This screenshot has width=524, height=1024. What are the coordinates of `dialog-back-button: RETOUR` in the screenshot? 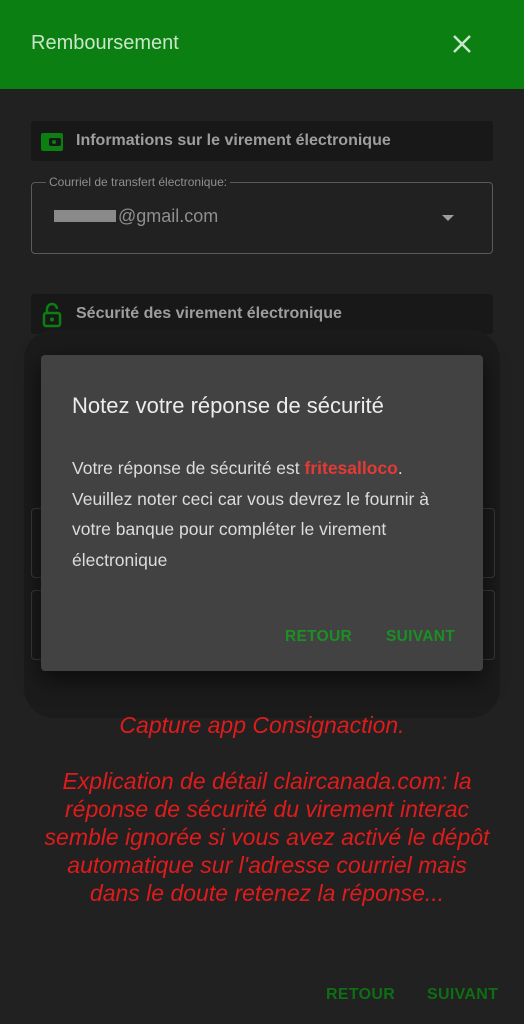 It's located at (318, 637).